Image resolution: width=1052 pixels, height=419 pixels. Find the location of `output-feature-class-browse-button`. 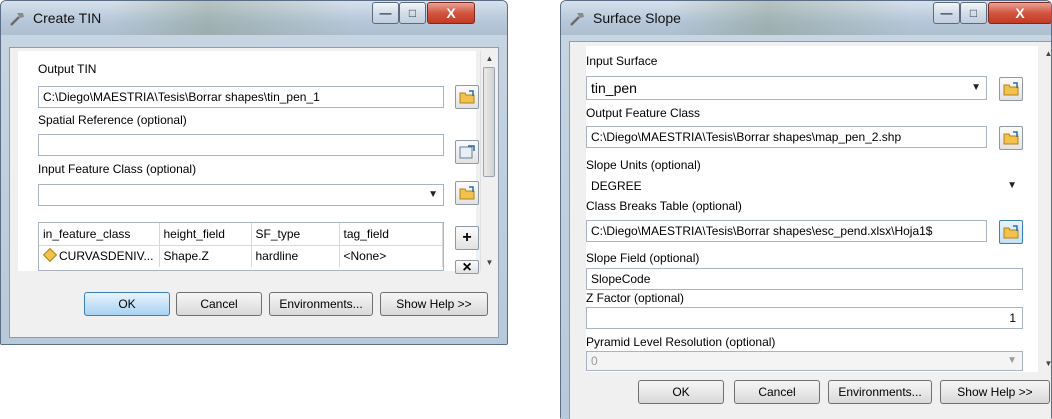

output-feature-class-browse-button is located at coordinates (1011, 138).